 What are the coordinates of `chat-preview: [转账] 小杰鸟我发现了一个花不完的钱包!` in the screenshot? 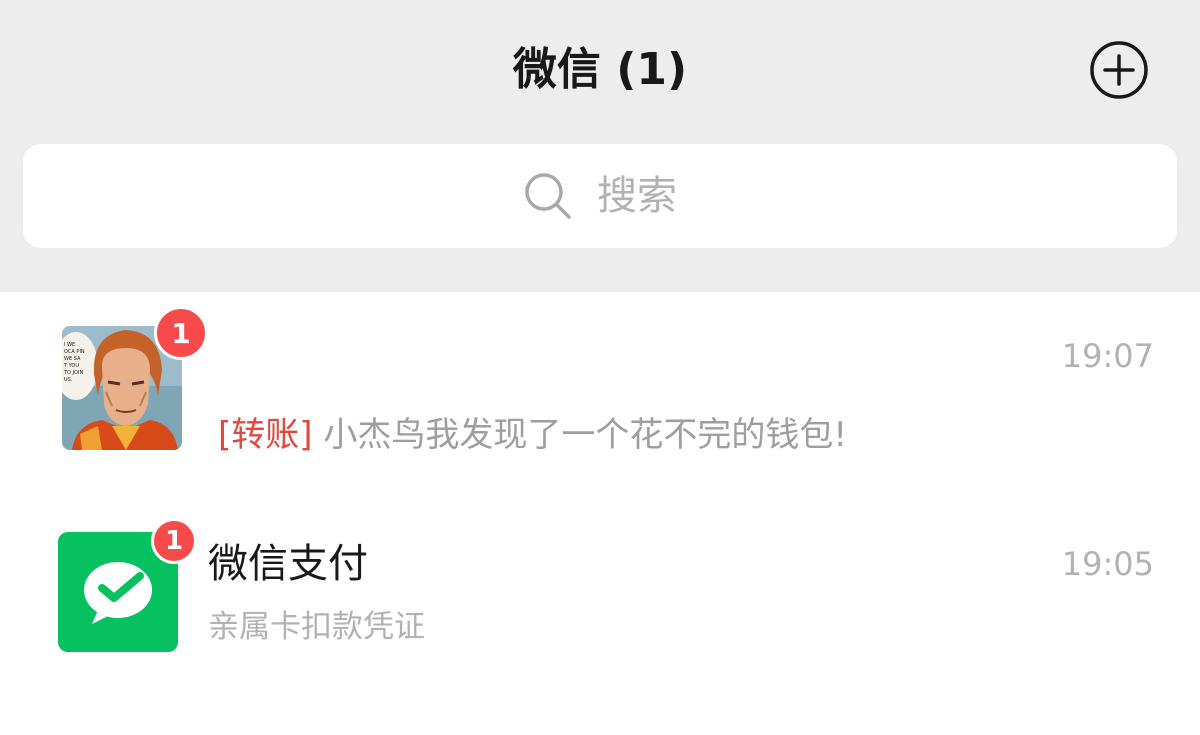 It's located at (532, 435).